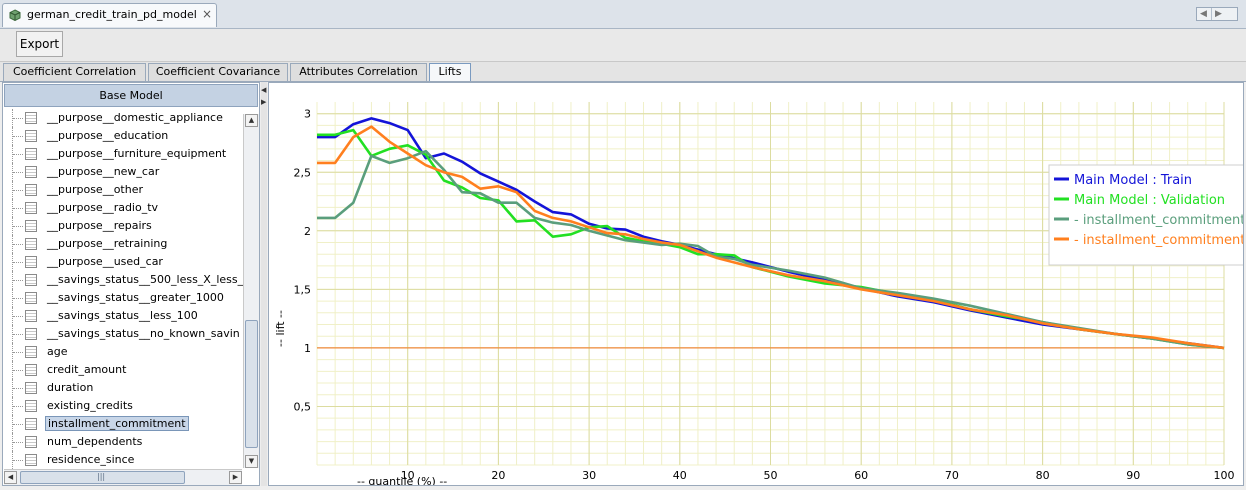 This screenshot has height=490, width=1246. I want to click on x-axis-label: -- quantile (%) --, so click(402, 480).